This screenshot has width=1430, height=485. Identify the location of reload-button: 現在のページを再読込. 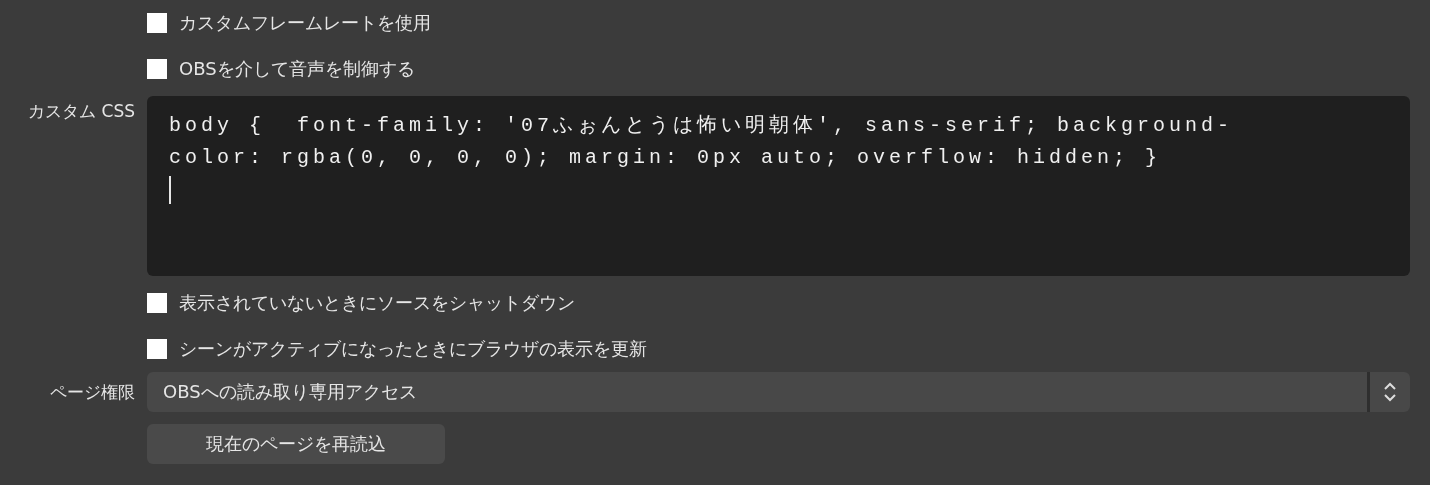
(296, 444).